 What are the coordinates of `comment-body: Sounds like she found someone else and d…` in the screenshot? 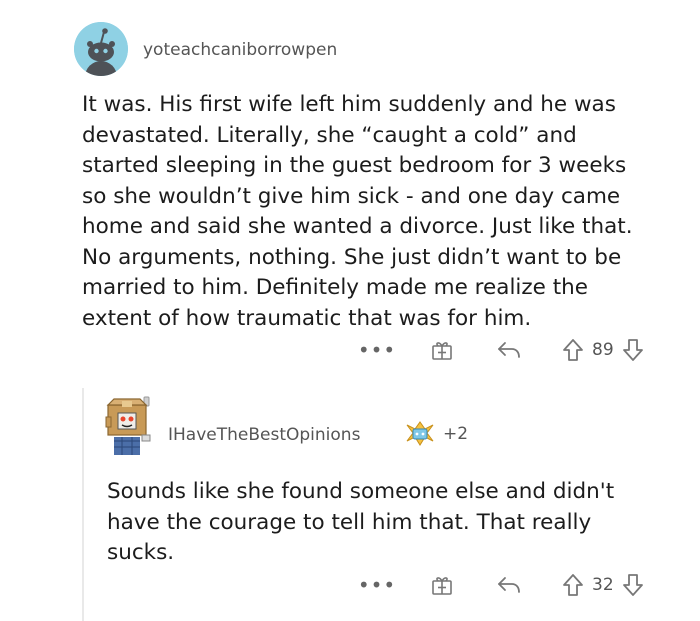 It's located at (392, 523).